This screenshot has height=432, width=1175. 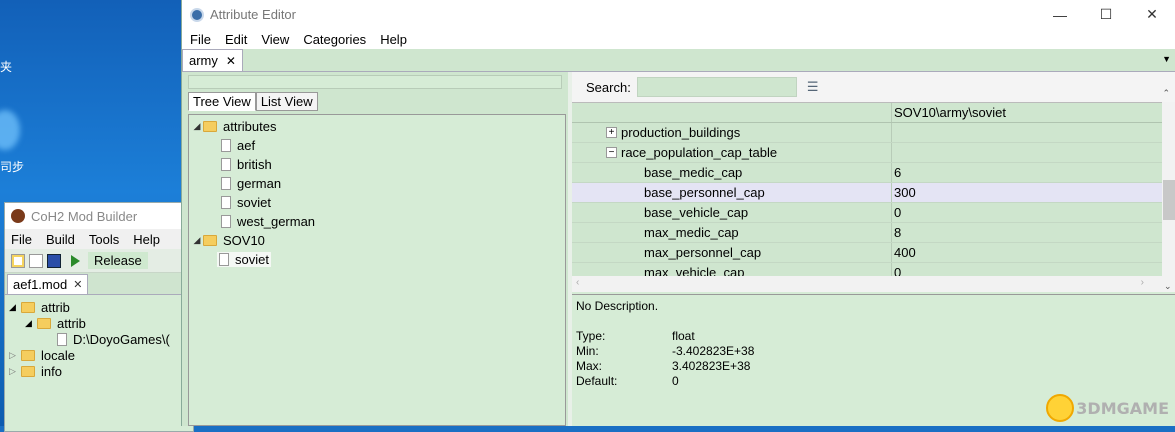 I want to click on min-row: Min: -3.402823E+38, so click(x=874, y=351).